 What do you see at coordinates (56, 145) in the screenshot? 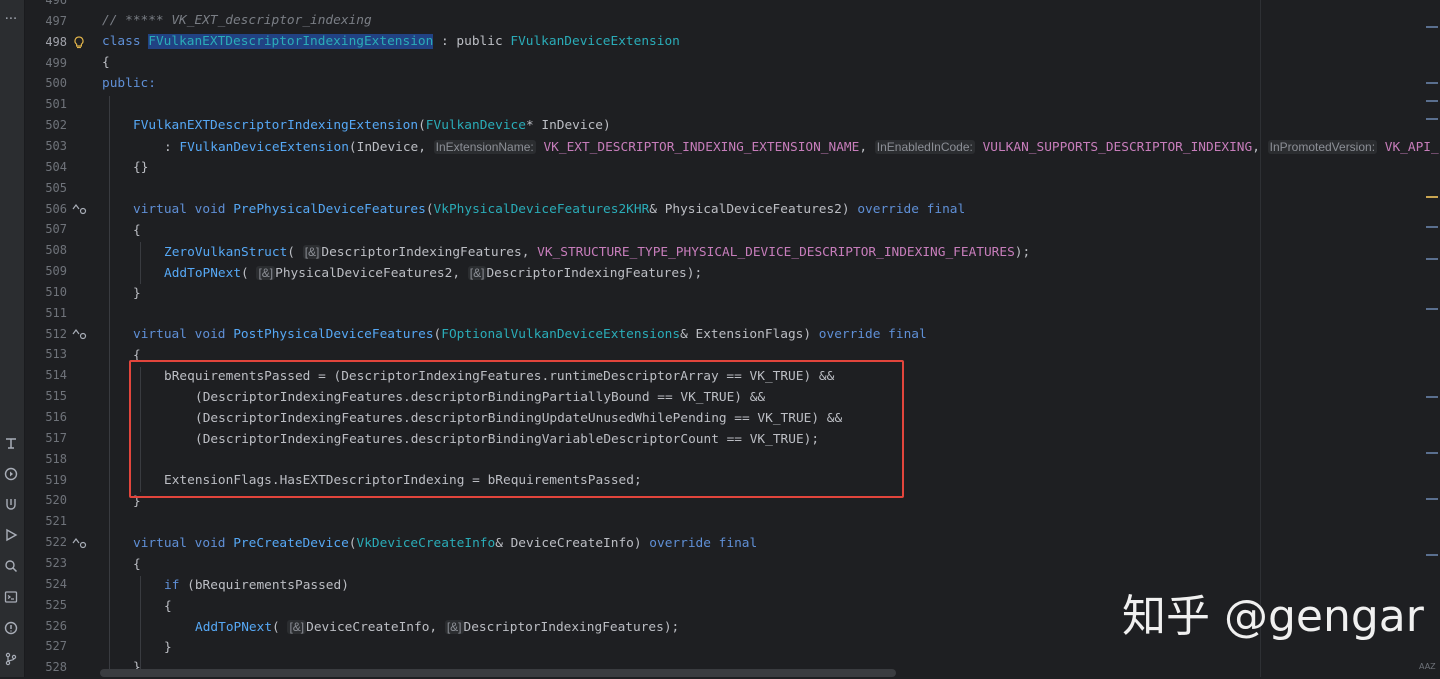
I see `line-number: 503` at bounding box center [56, 145].